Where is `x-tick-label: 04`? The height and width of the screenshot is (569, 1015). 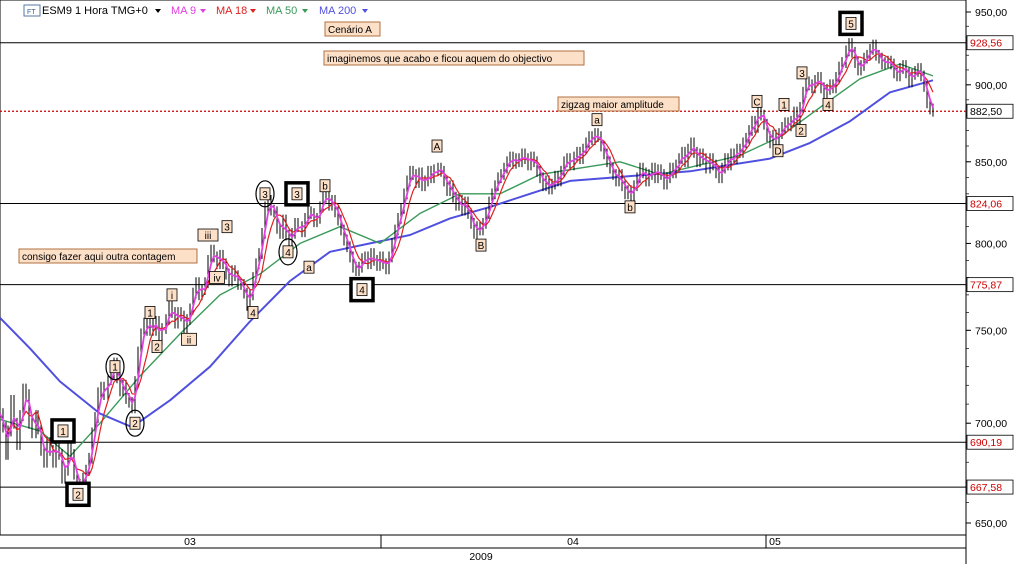 x-tick-label: 04 is located at coordinates (573, 542).